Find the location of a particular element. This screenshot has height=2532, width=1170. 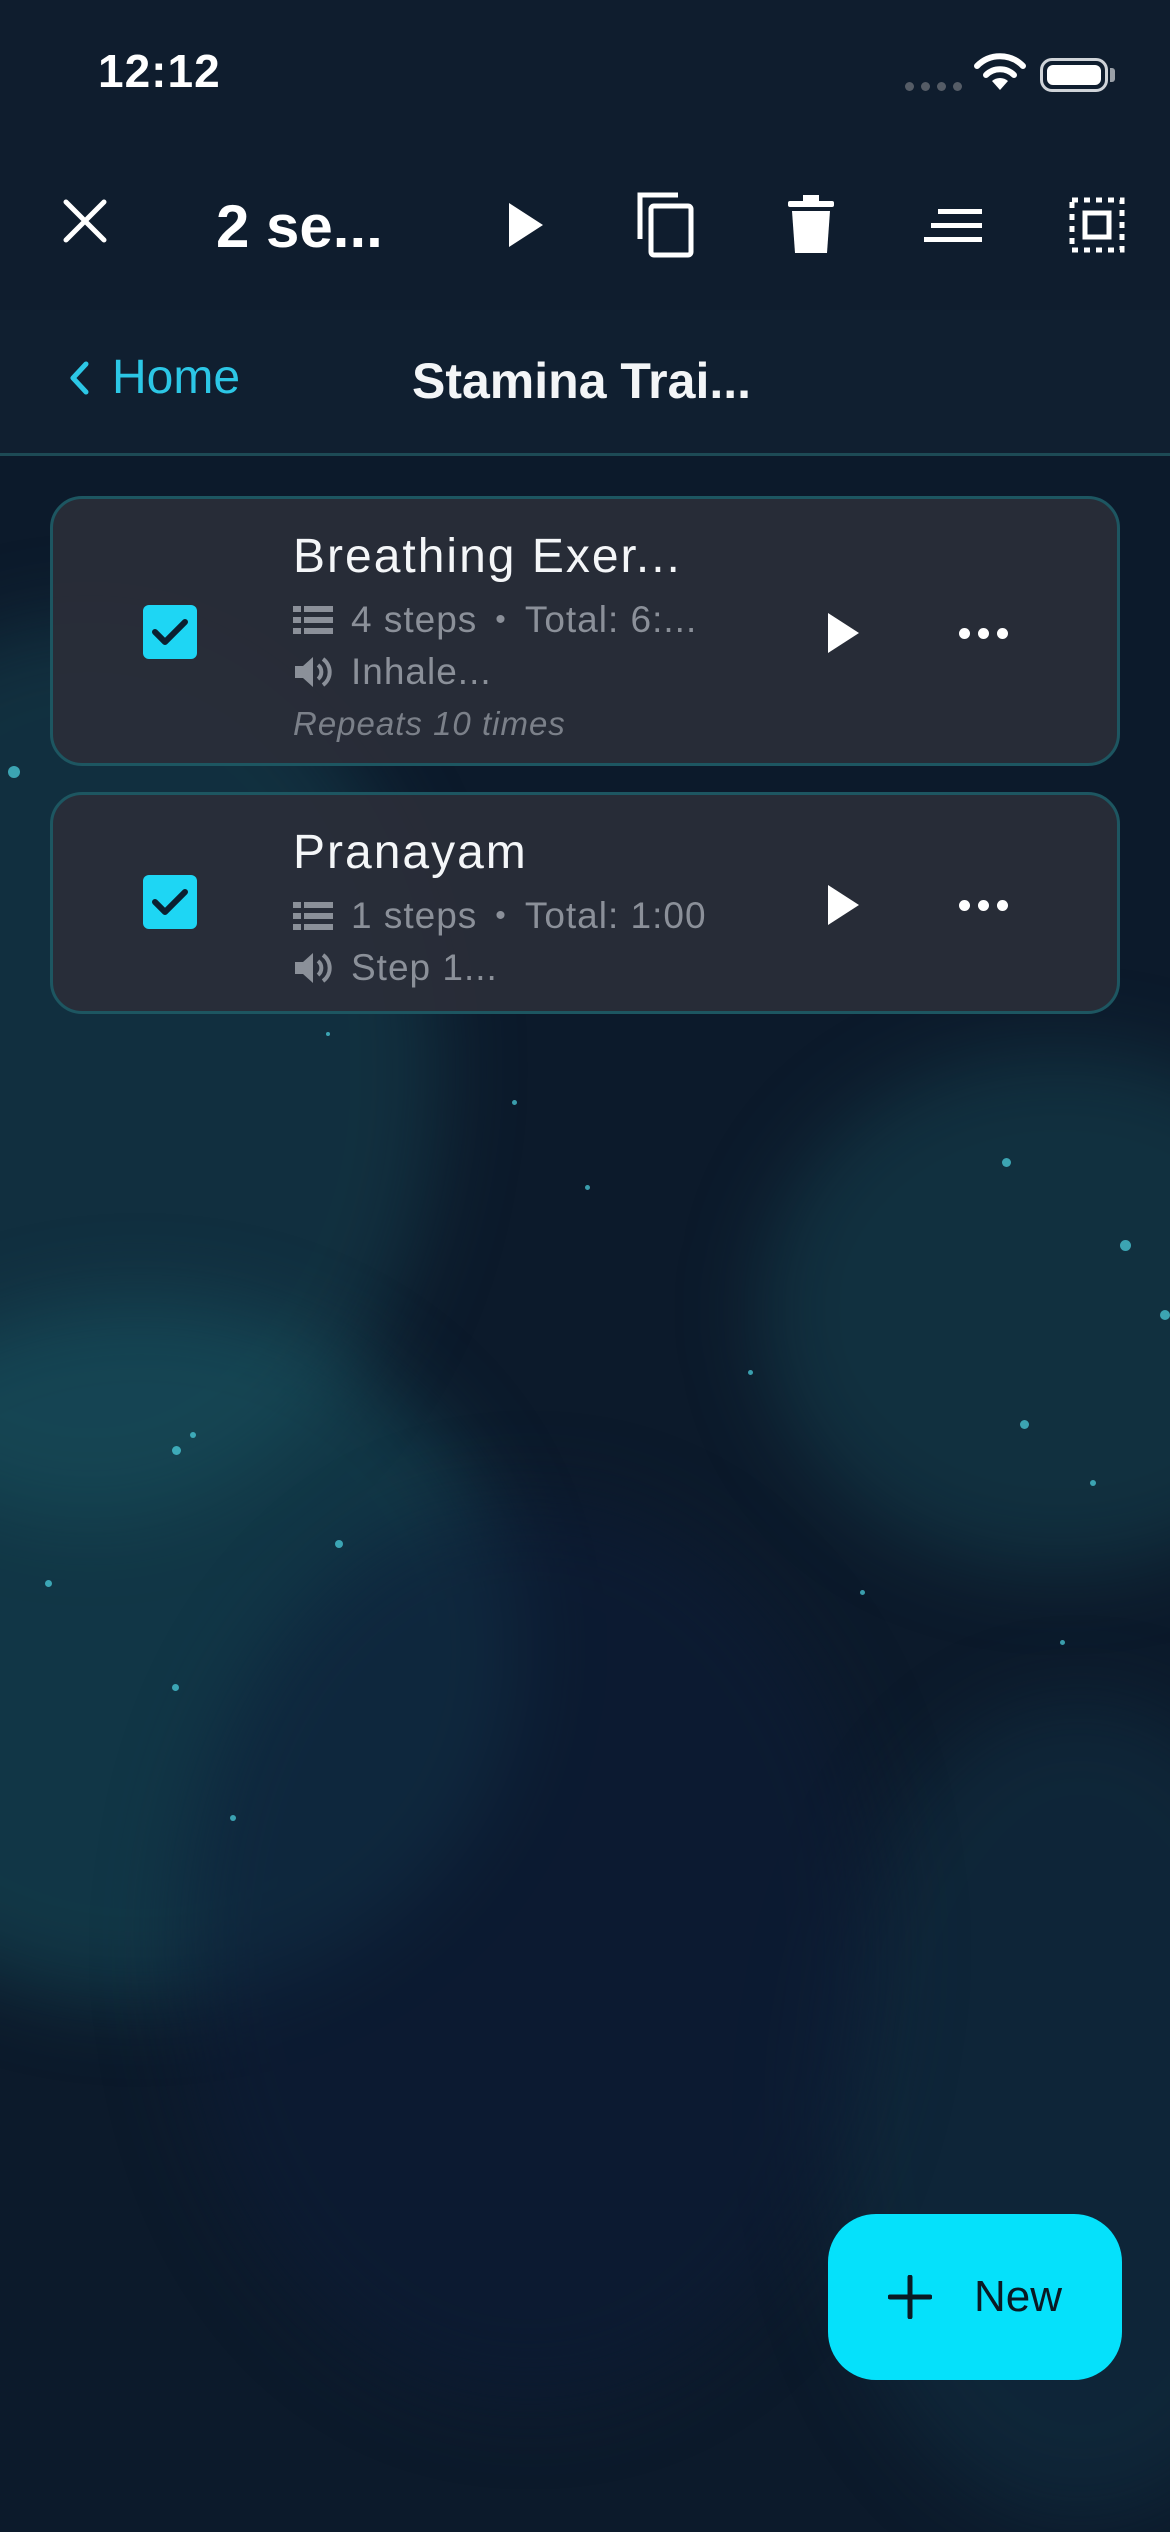

battery-tip is located at coordinates (1112, 75).